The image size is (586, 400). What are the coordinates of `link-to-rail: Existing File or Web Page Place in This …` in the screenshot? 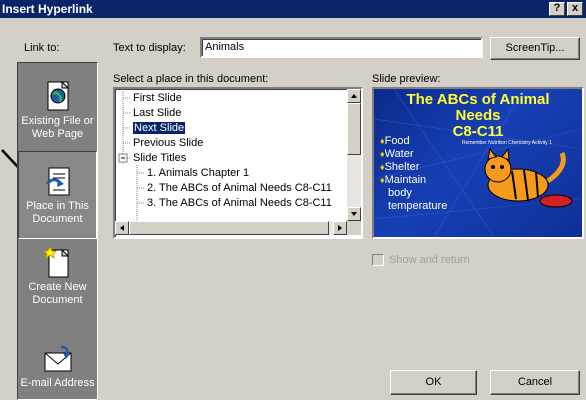 It's located at (57, 231).